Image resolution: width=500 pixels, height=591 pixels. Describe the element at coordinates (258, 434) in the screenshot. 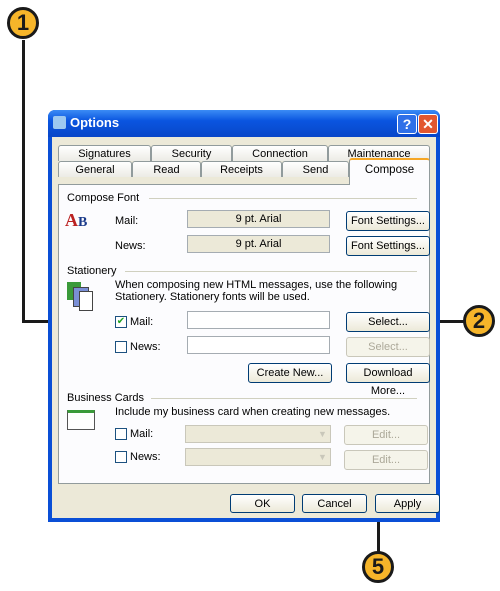

I see `business-mail-combo: ▼` at that location.